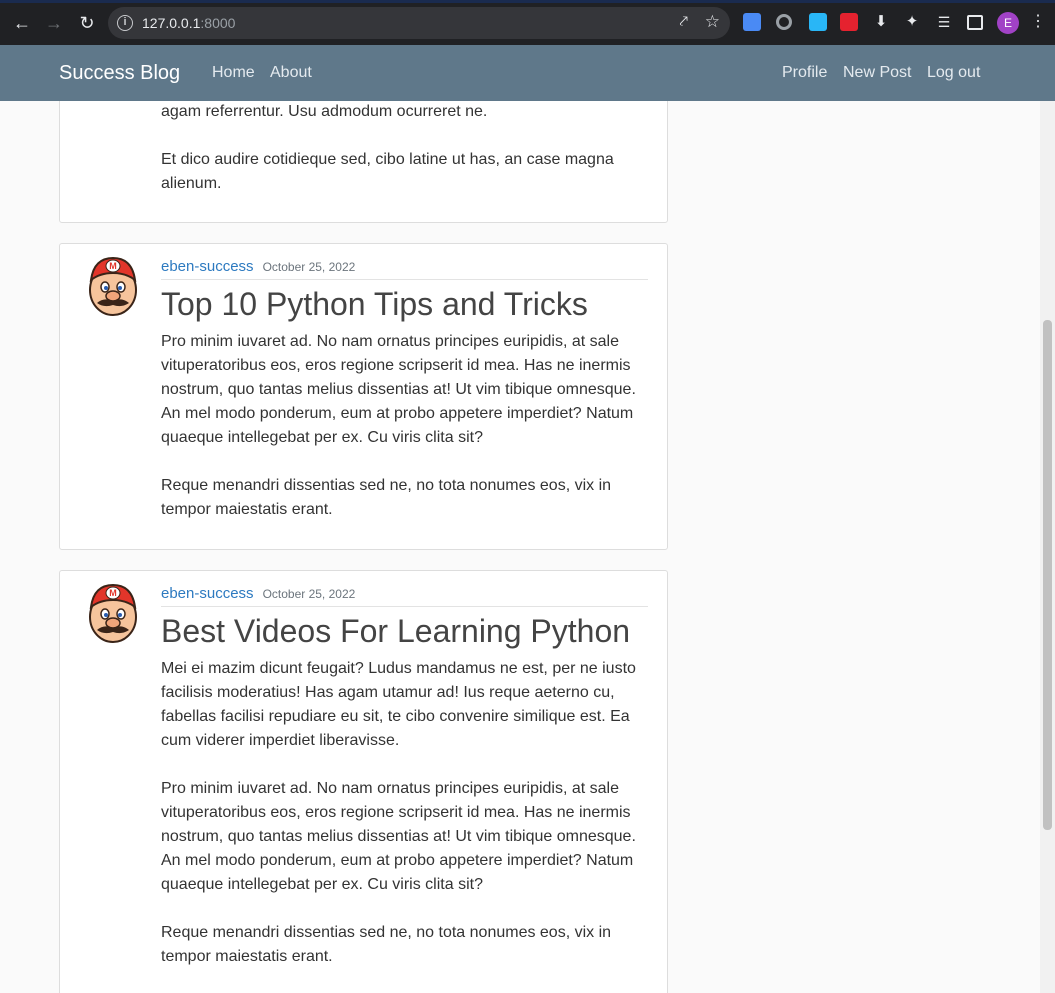 The image size is (1055, 993). Describe the element at coordinates (944, 22) in the screenshot. I see `reading-list-icon: ☰` at that location.